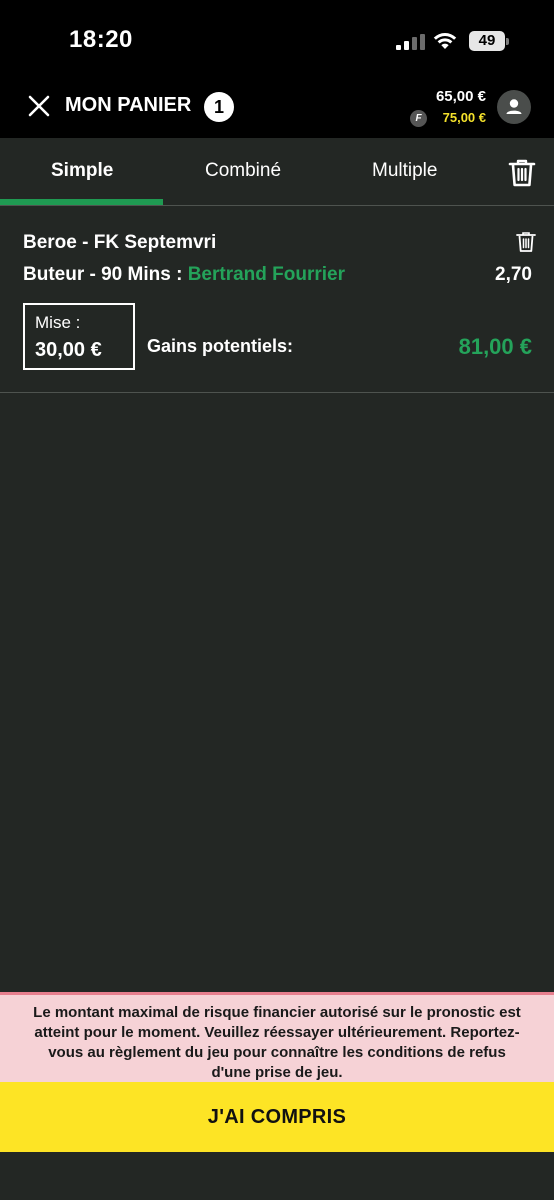 This screenshot has height=1200, width=554. What do you see at coordinates (105, 274) in the screenshot?
I see `bet-market-label: Buteur - 90 Mins :` at bounding box center [105, 274].